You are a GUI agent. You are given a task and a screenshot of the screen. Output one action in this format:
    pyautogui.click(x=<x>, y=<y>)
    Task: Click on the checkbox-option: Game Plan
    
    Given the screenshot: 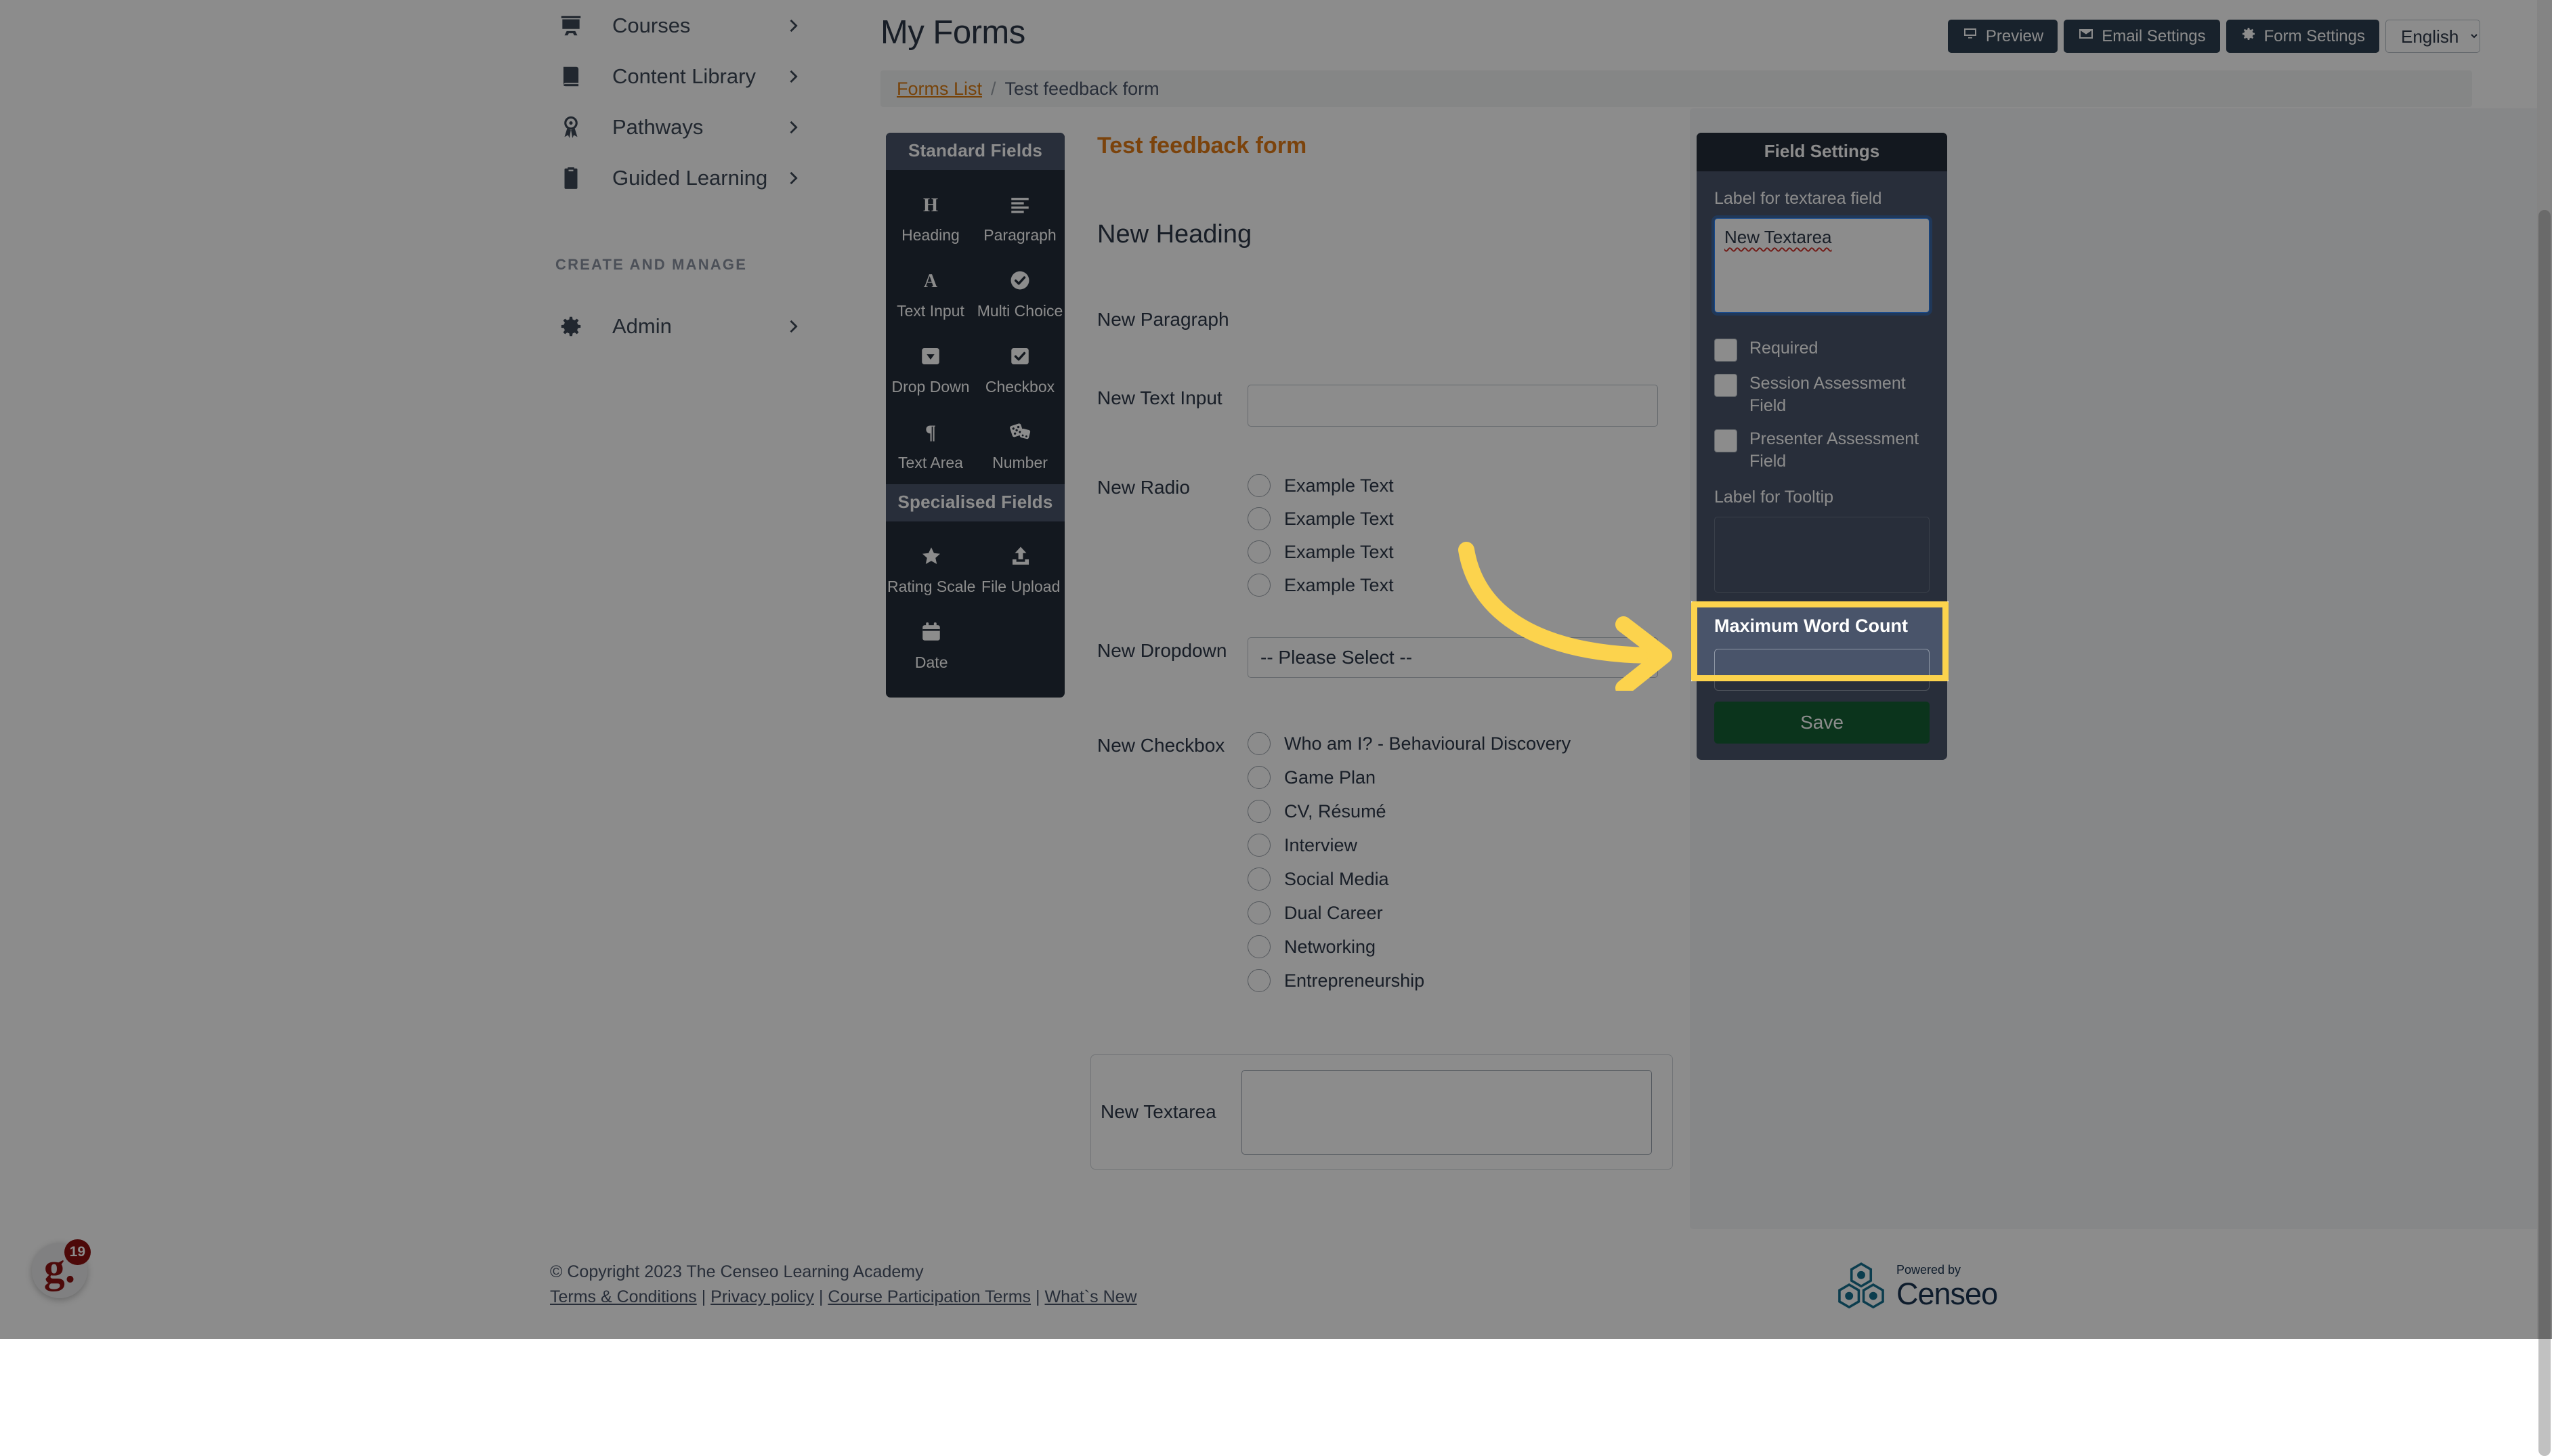 What is the action you would take?
    pyautogui.click(x=1409, y=777)
    